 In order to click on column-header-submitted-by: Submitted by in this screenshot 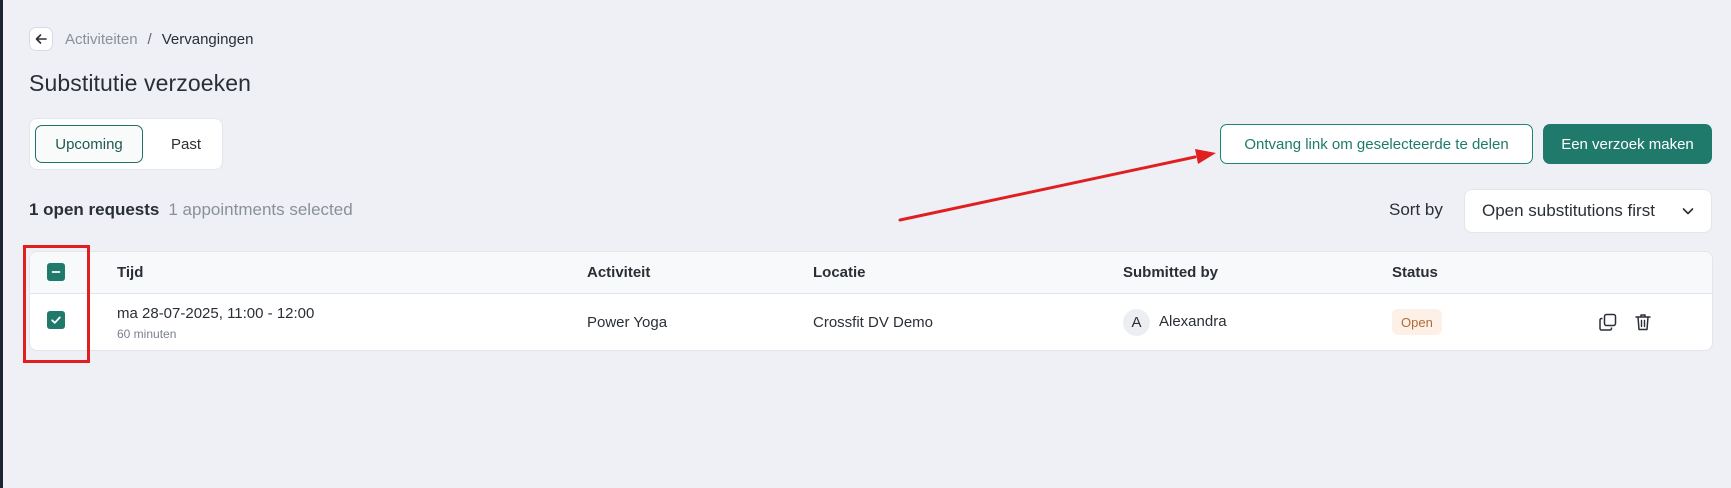, I will do `click(1170, 272)`.